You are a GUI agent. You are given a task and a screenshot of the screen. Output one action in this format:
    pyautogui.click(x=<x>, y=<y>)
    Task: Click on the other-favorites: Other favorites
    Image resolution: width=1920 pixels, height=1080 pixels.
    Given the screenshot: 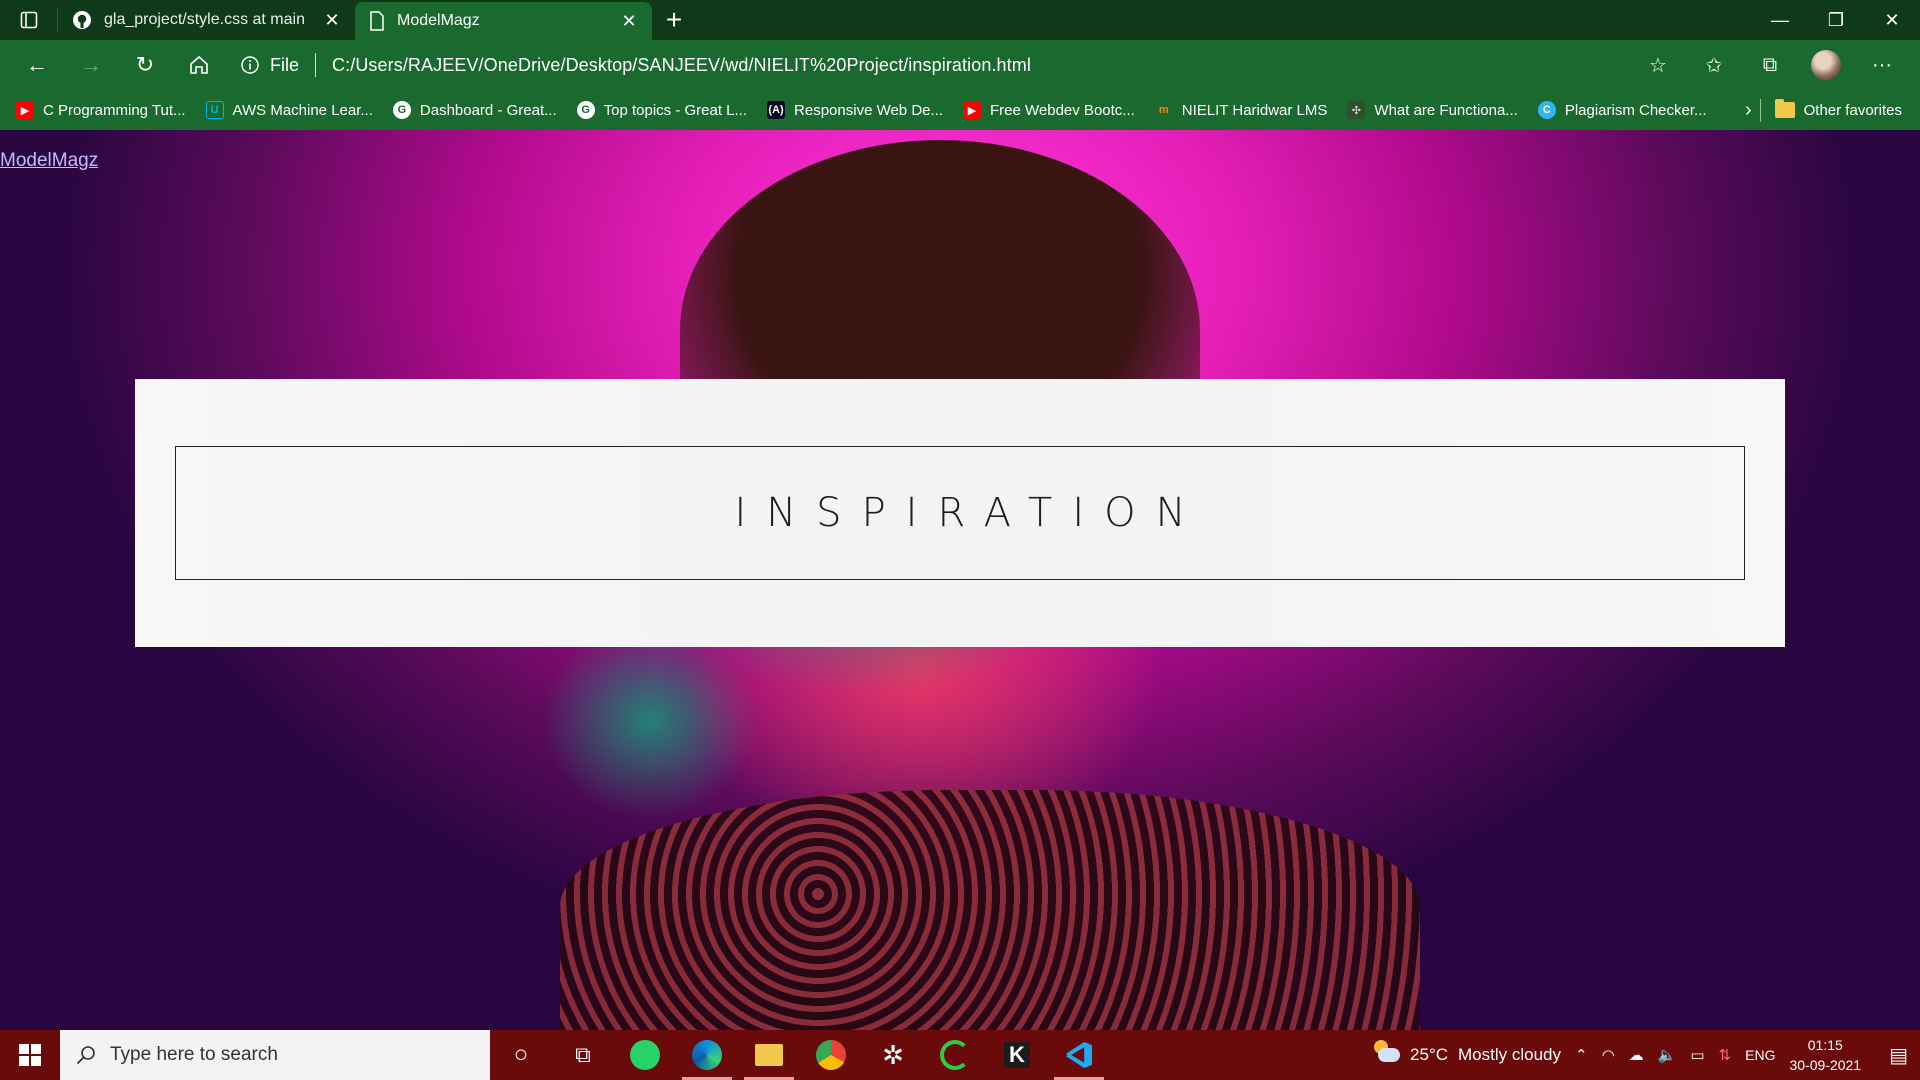 What is the action you would take?
    pyautogui.click(x=1838, y=109)
    